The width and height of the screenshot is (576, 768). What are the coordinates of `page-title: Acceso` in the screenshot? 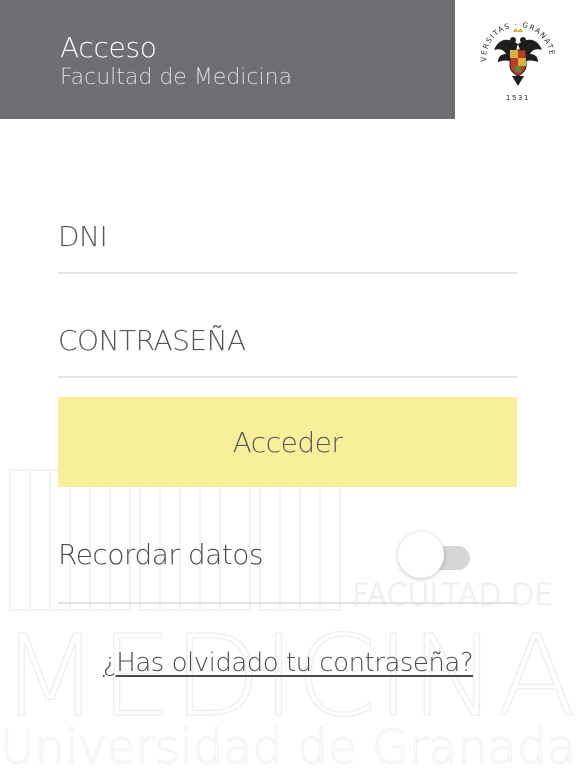 It's located at (108, 47).